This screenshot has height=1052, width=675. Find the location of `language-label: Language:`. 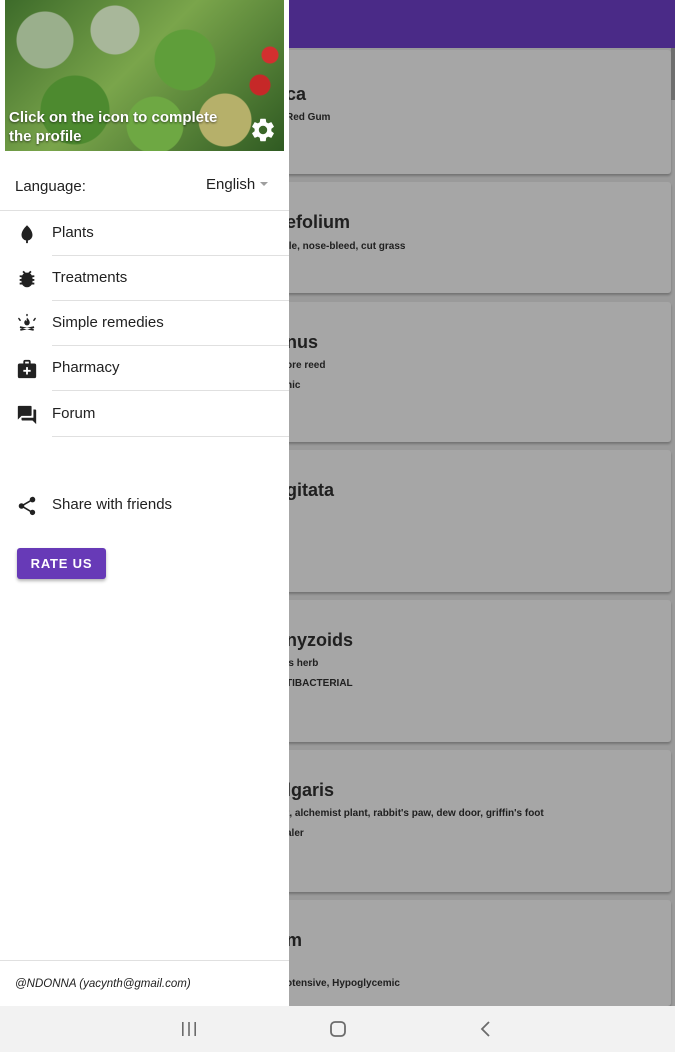

language-label: Language: is located at coordinates (50, 186).